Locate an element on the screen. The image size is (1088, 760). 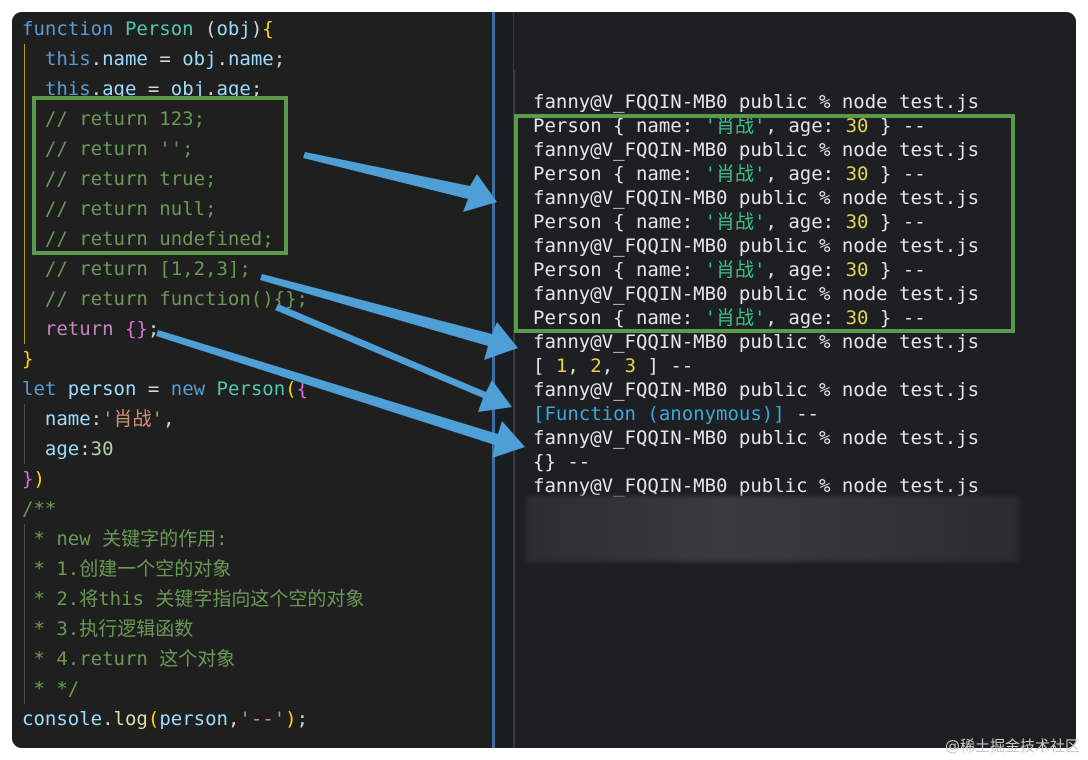
code-line: * new 关键字的作用: is located at coordinates (193, 539).